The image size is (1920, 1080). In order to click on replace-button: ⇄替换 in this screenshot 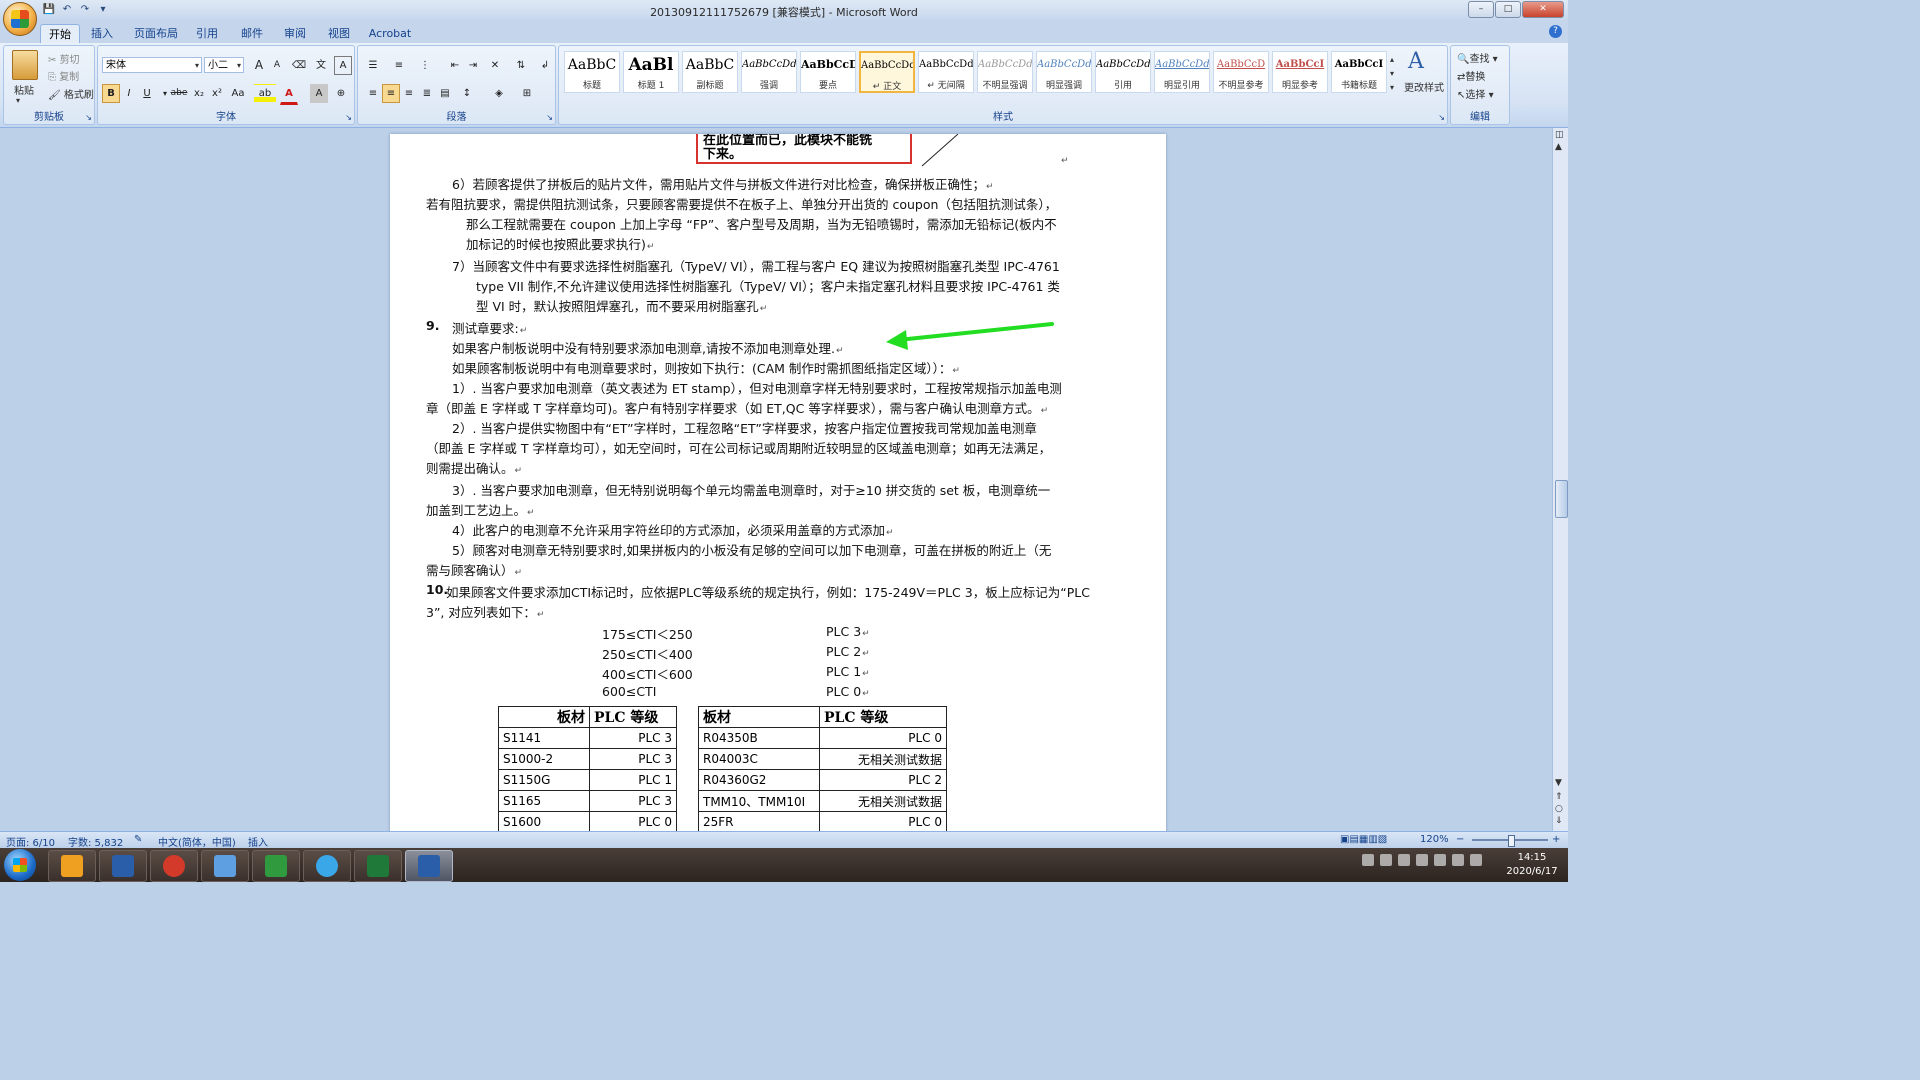, I will do `click(1471, 75)`.